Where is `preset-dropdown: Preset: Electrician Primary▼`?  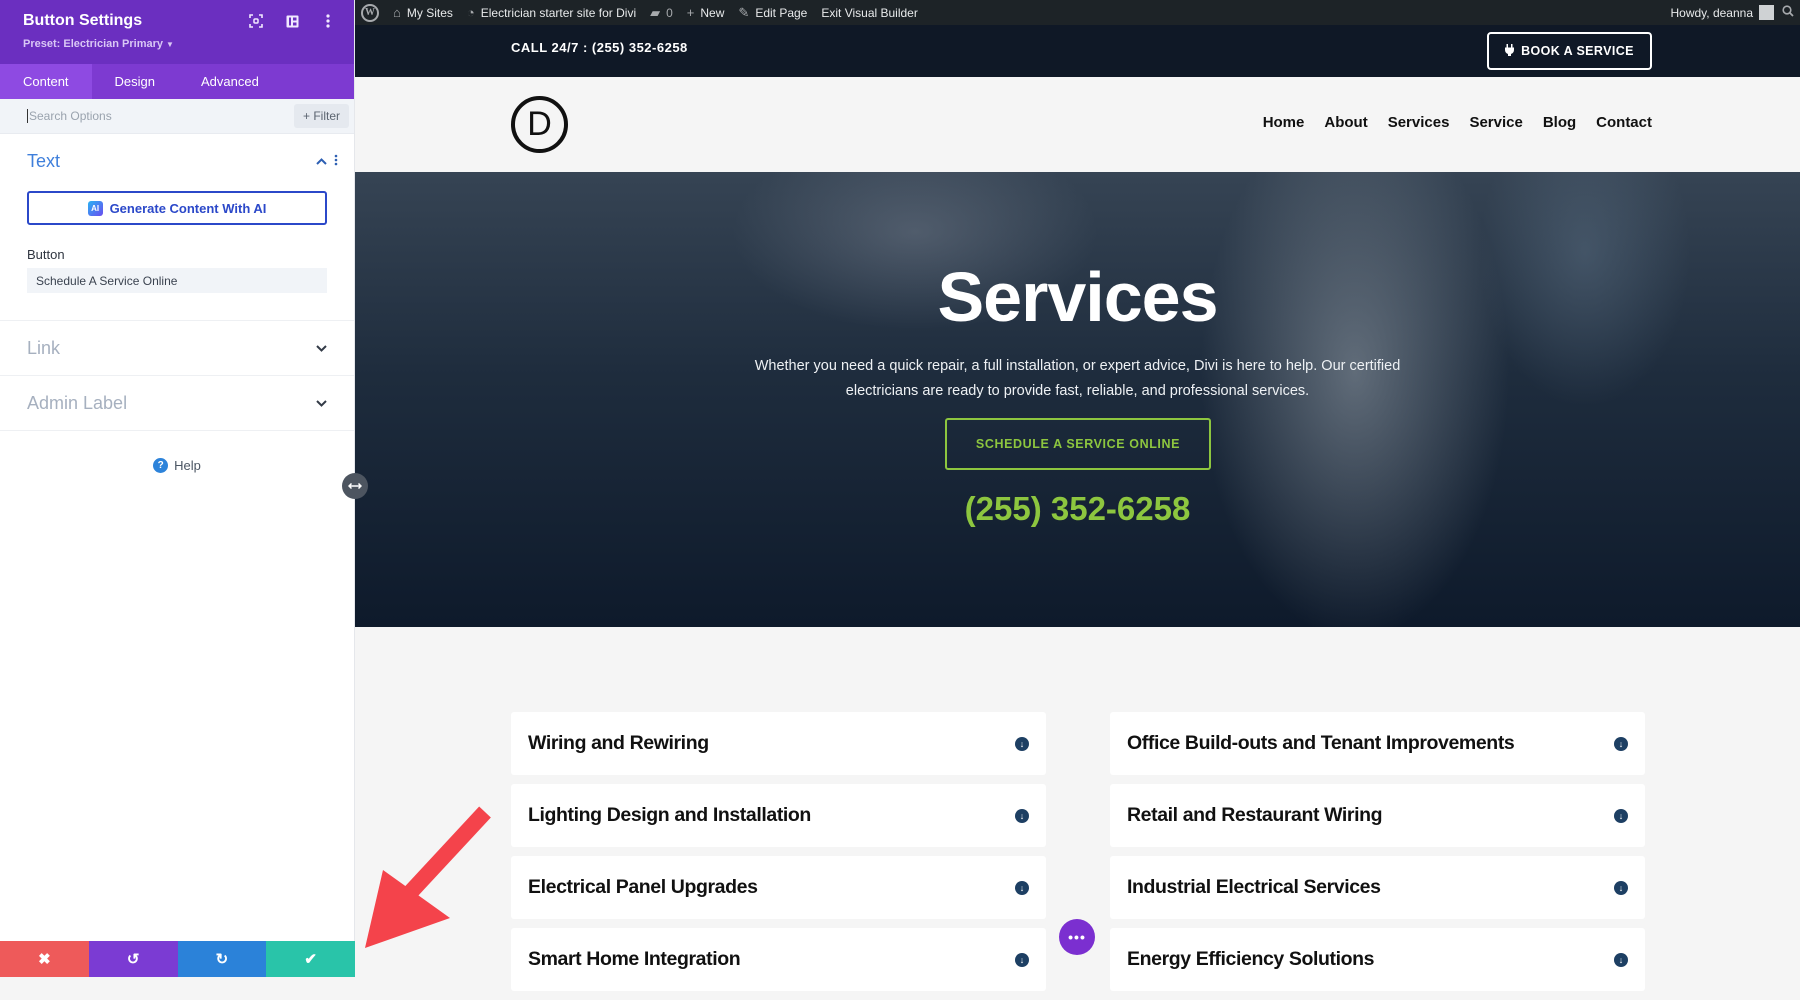
preset-dropdown: Preset: Electrician Primary▼ is located at coordinates (98, 44).